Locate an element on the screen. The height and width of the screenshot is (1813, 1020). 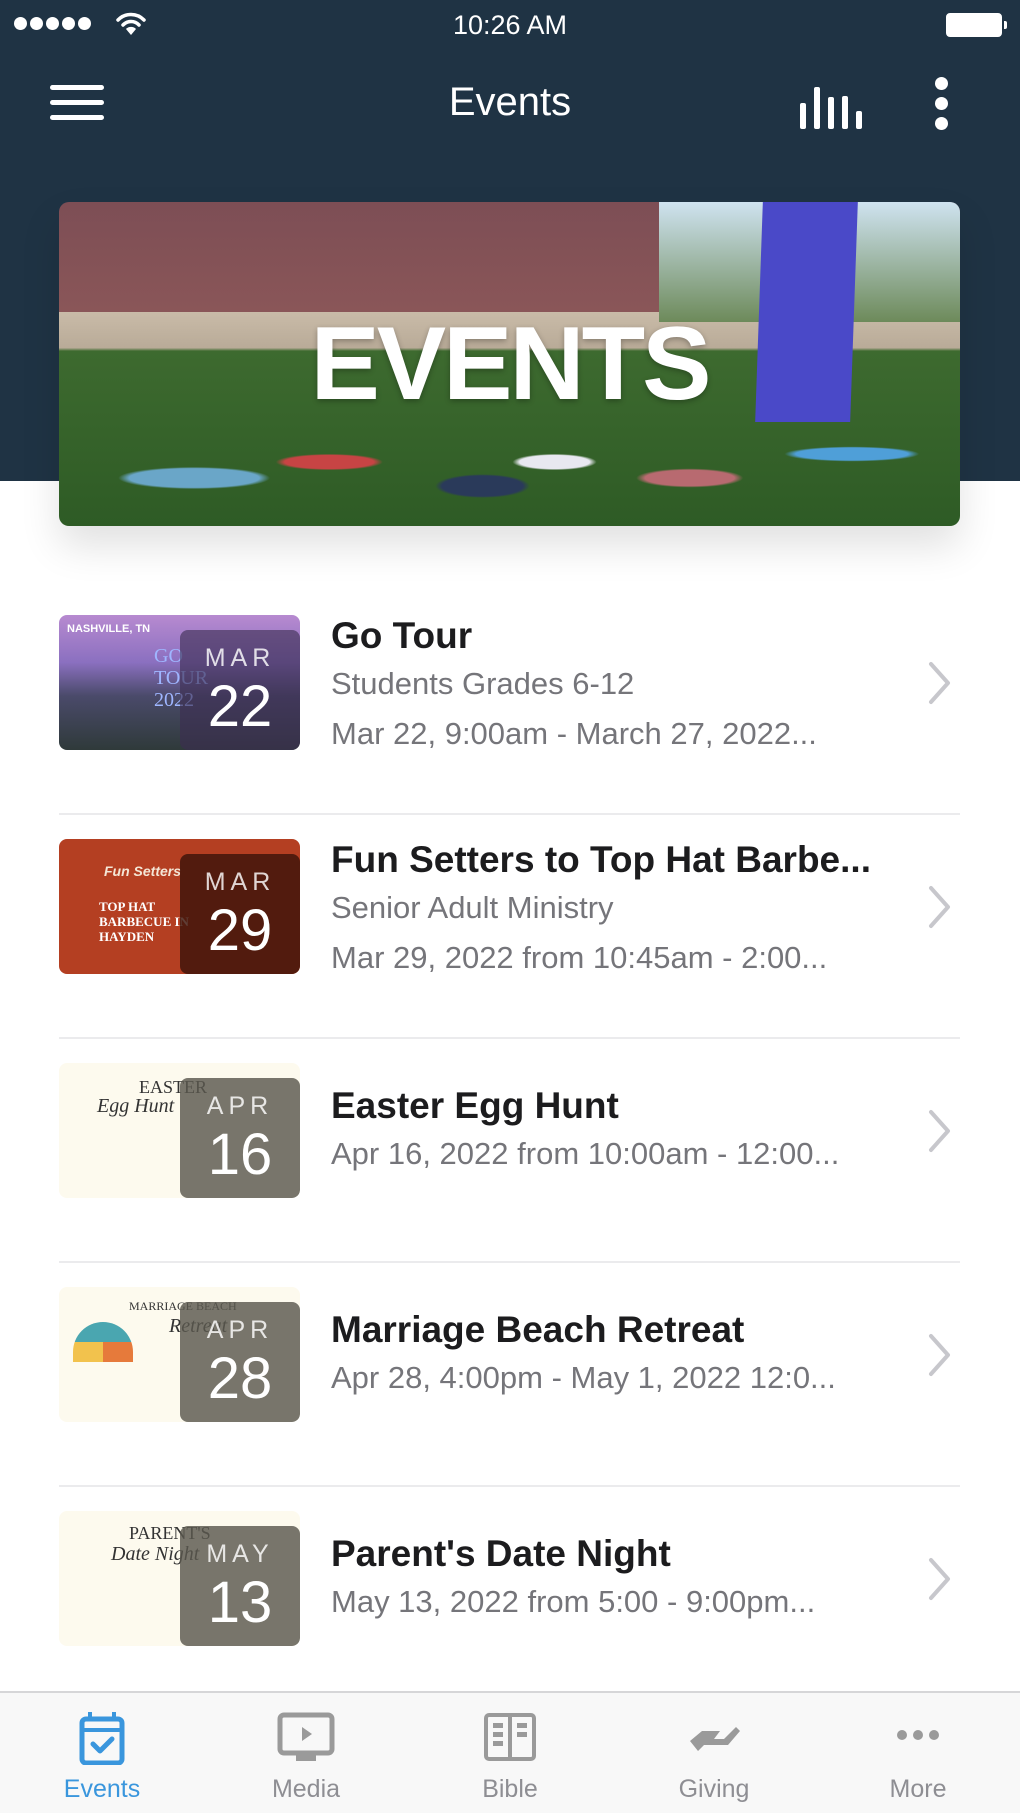
badge-day: 28 is located at coordinates (240, 1378).